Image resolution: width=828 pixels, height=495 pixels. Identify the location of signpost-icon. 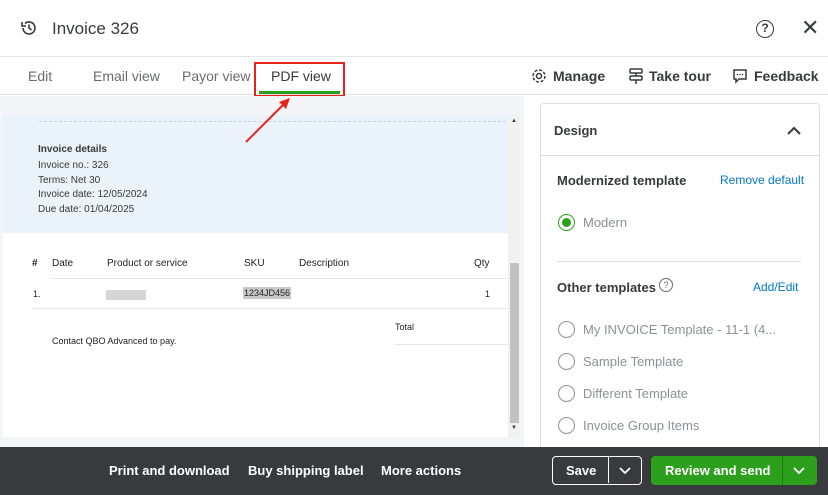
(636, 76).